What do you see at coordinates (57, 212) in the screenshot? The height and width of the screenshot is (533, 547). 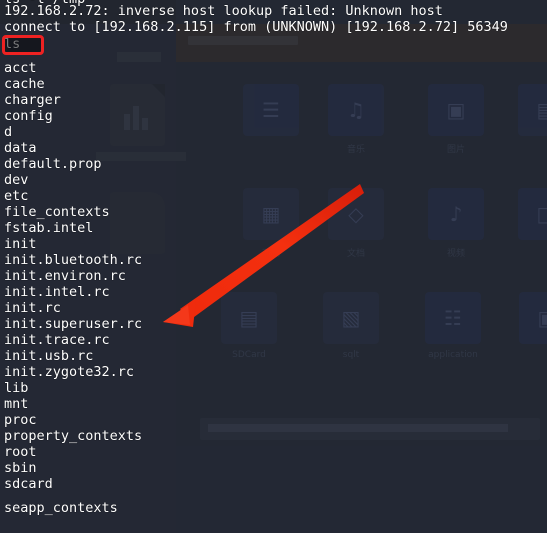 I see `ls-entry-9: file_contexts` at bounding box center [57, 212].